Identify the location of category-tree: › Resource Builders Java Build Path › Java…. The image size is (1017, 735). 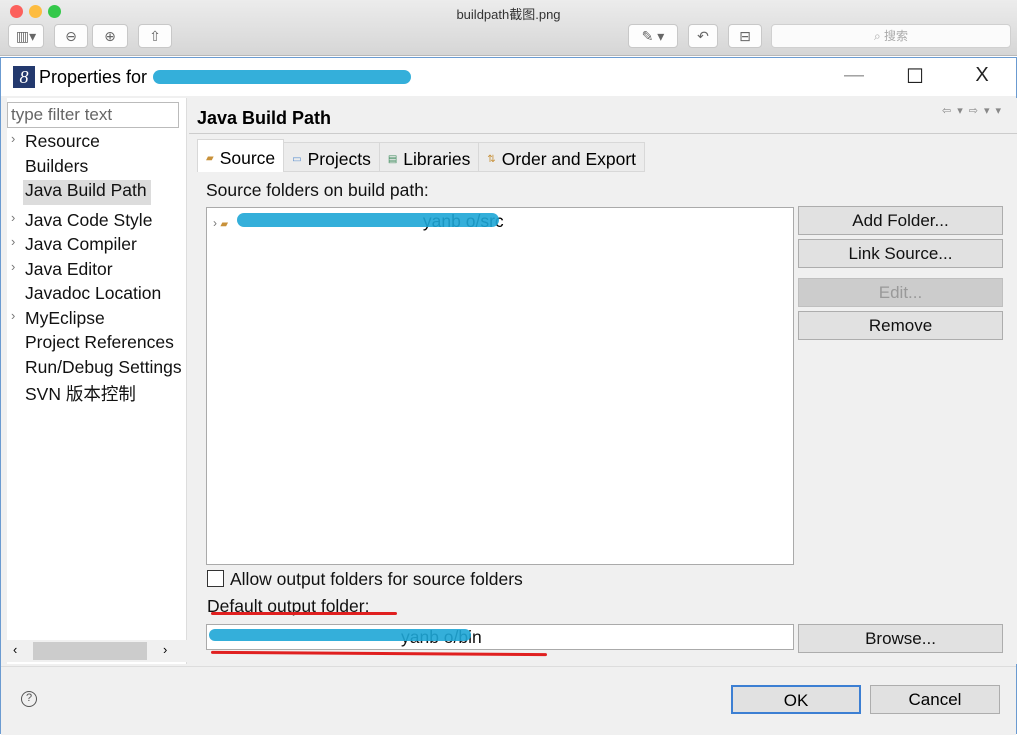
(96, 268).